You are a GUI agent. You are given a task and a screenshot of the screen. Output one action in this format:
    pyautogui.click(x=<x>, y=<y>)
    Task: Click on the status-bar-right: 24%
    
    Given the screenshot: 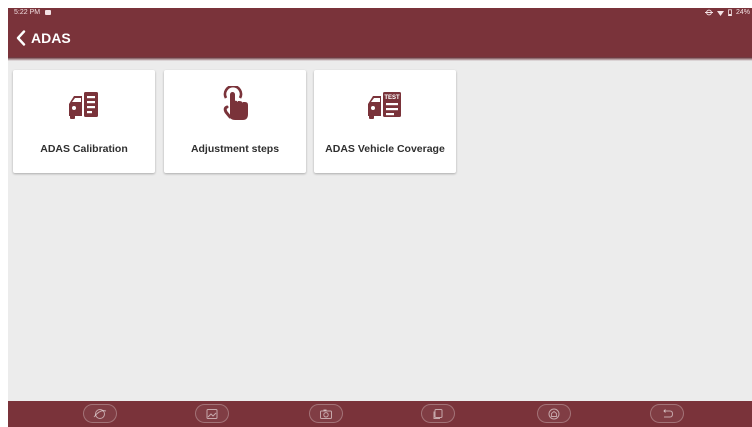 What is the action you would take?
    pyautogui.click(x=727, y=12)
    